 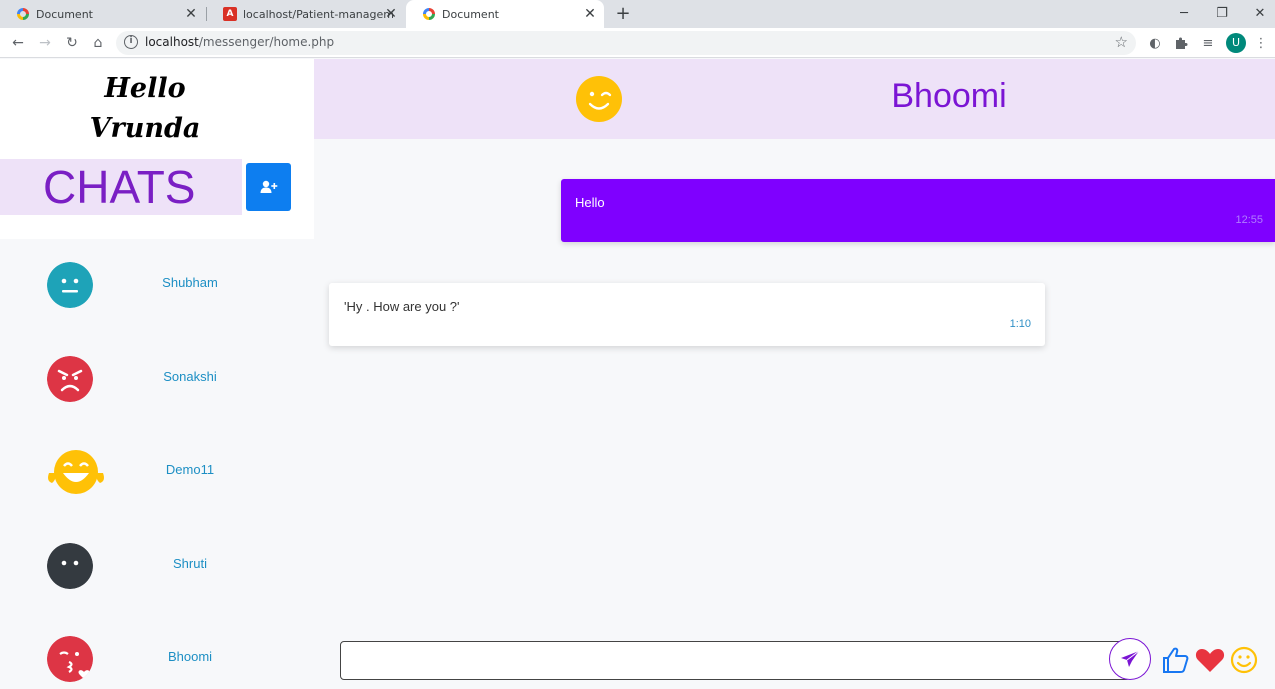 I want to click on contact-name: Shruti, so click(x=190, y=563).